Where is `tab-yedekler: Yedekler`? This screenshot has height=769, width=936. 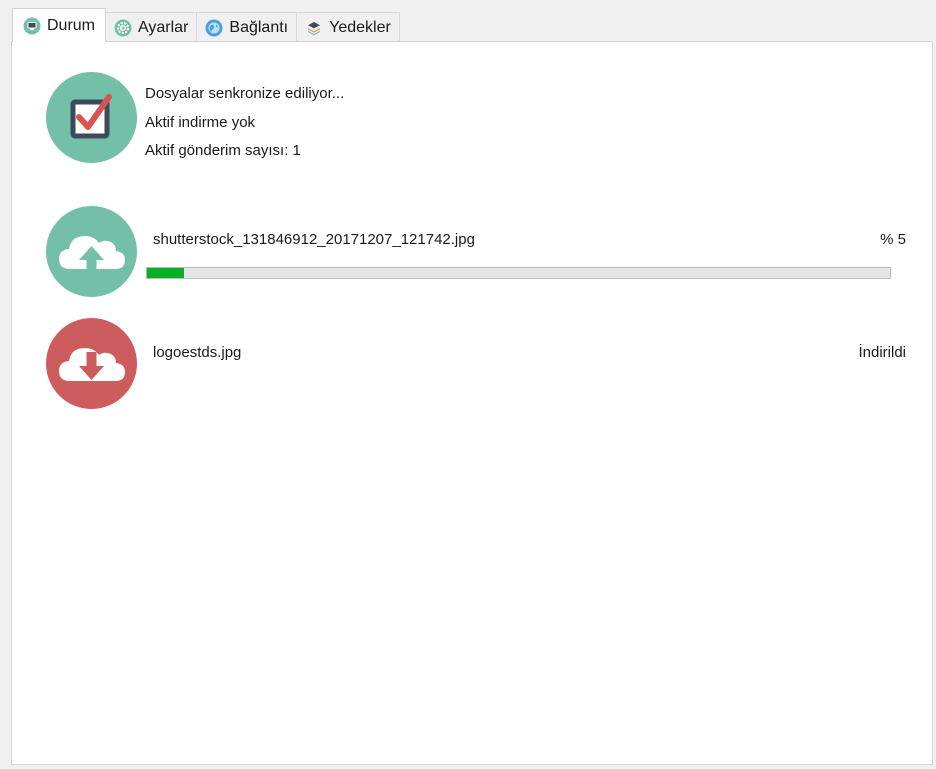 tab-yedekler: Yedekler is located at coordinates (348, 27).